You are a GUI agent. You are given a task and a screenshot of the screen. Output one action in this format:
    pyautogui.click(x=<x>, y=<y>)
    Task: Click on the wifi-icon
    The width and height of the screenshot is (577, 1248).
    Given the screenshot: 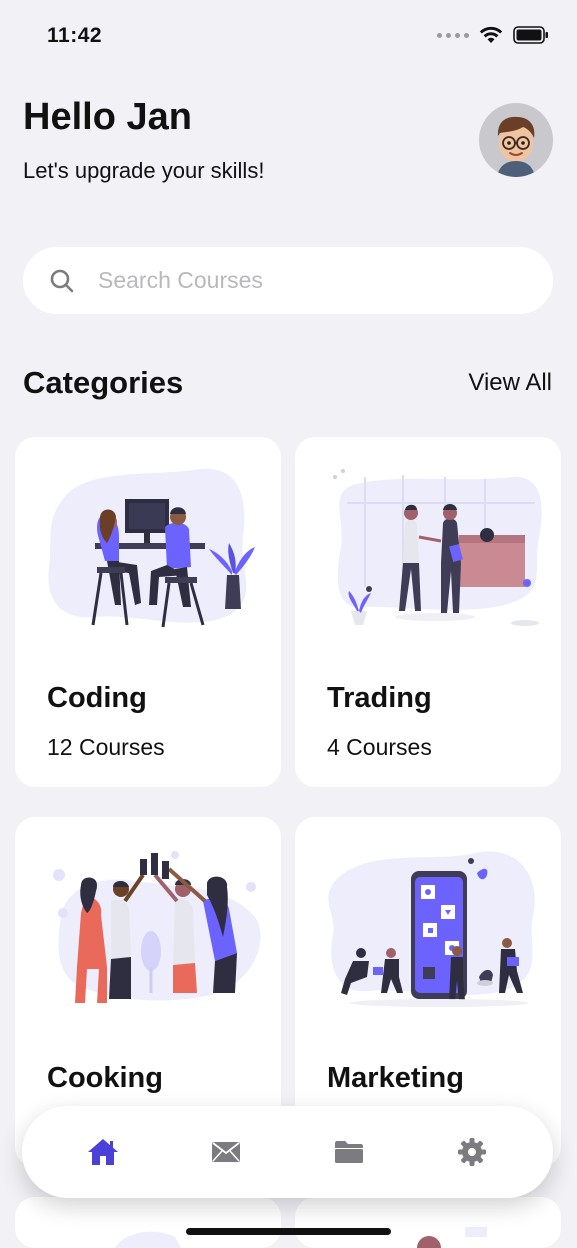 What is the action you would take?
    pyautogui.click(x=491, y=34)
    